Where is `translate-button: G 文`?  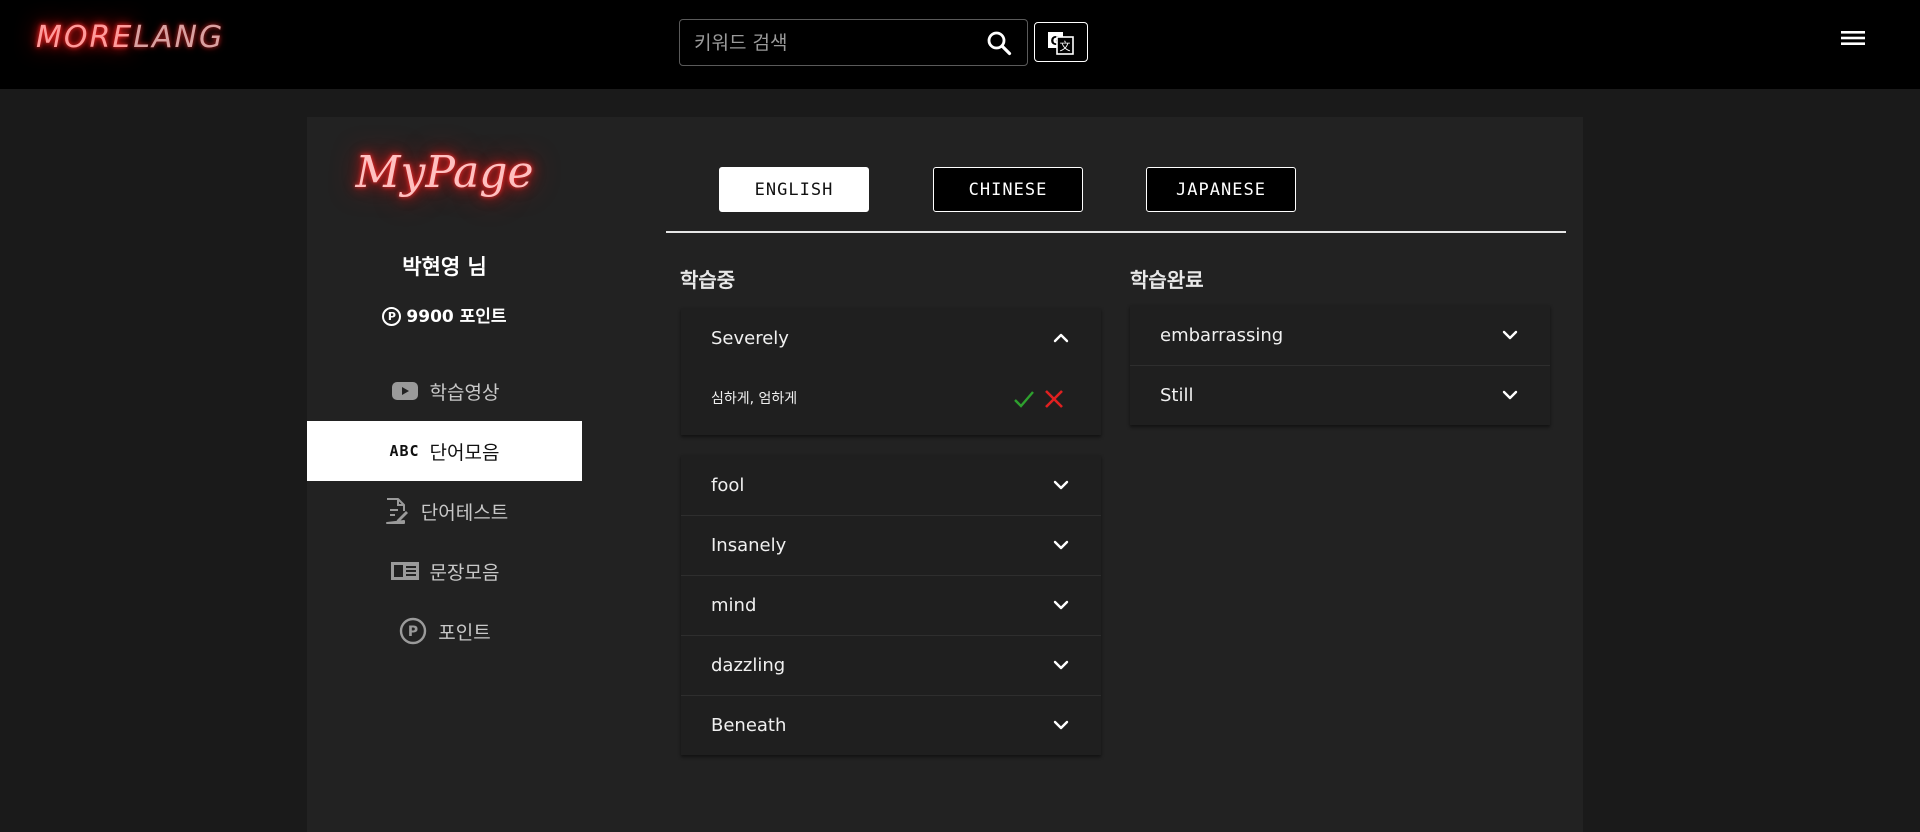 translate-button: G 文 is located at coordinates (1061, 42).